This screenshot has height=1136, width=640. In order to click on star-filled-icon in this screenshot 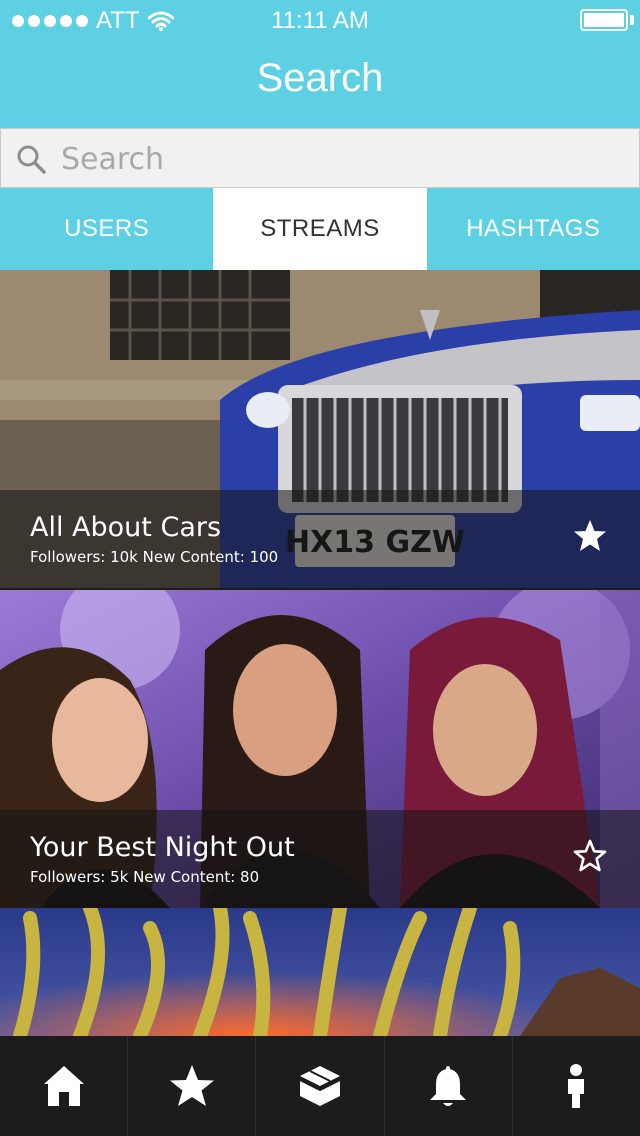, I will do `click(590, 536)`.